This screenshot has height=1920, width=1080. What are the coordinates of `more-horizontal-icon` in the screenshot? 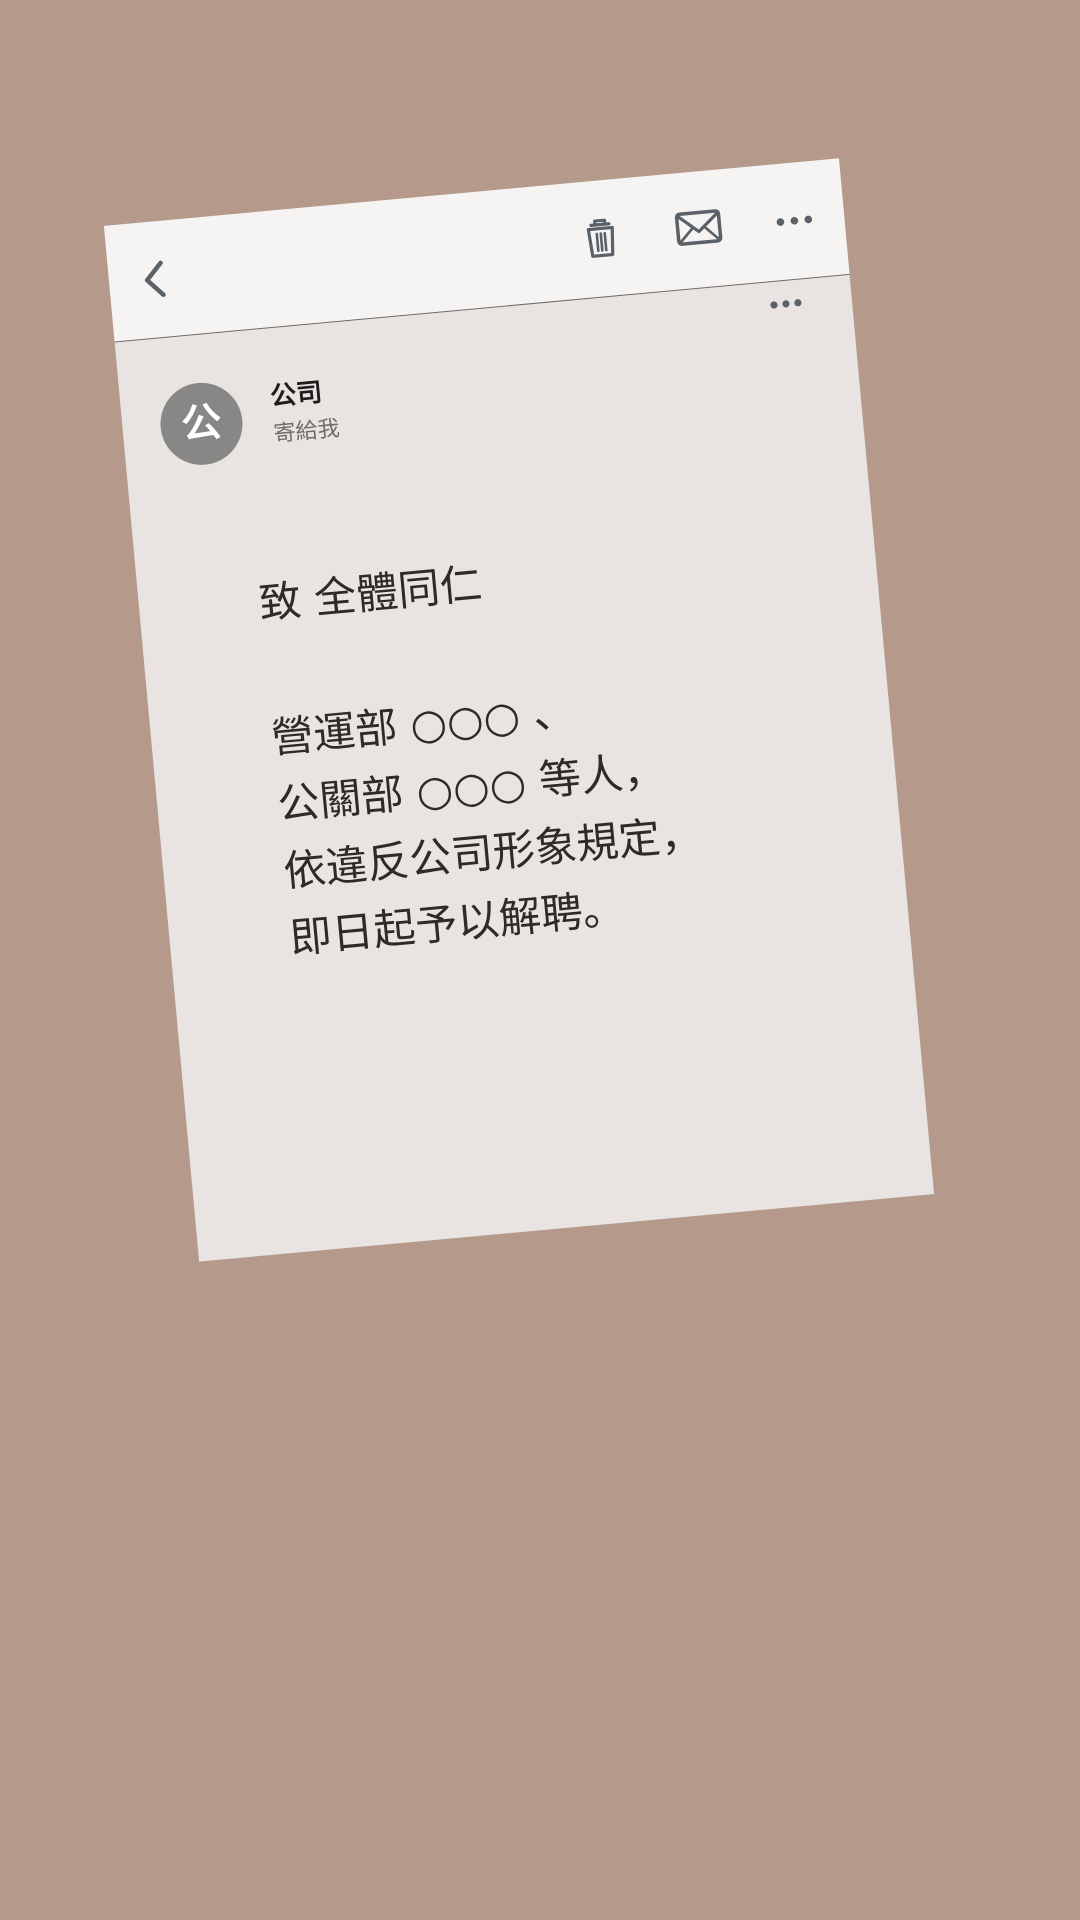 It's located at (794, 220).